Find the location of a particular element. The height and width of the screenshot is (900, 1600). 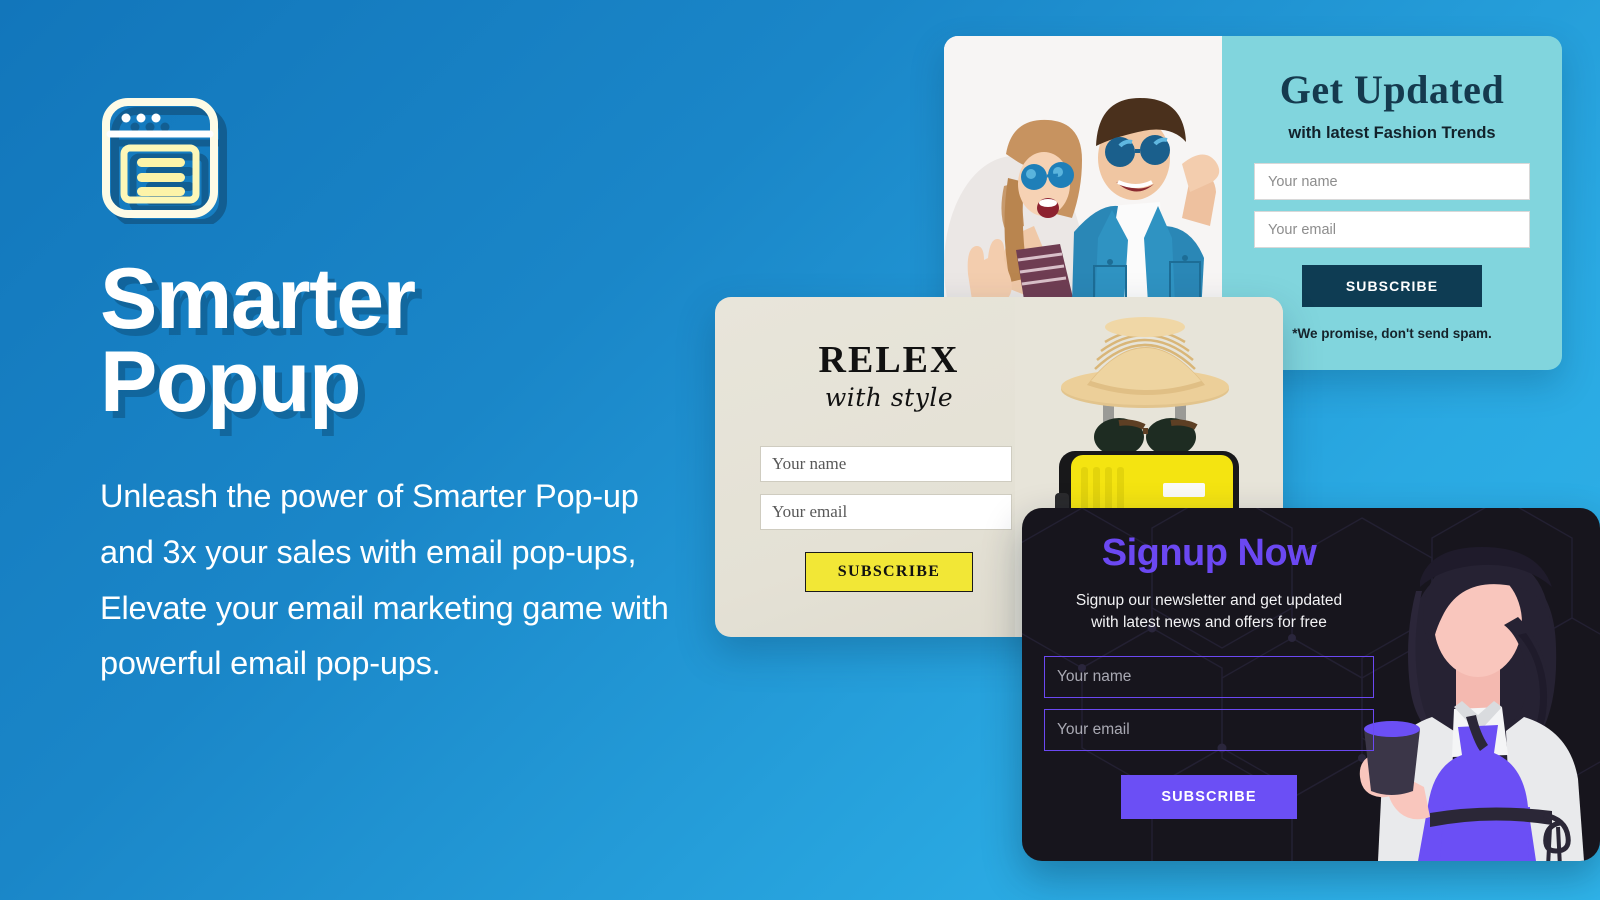

fashion-email-input: Your email is located at coordinates (1392, 229).